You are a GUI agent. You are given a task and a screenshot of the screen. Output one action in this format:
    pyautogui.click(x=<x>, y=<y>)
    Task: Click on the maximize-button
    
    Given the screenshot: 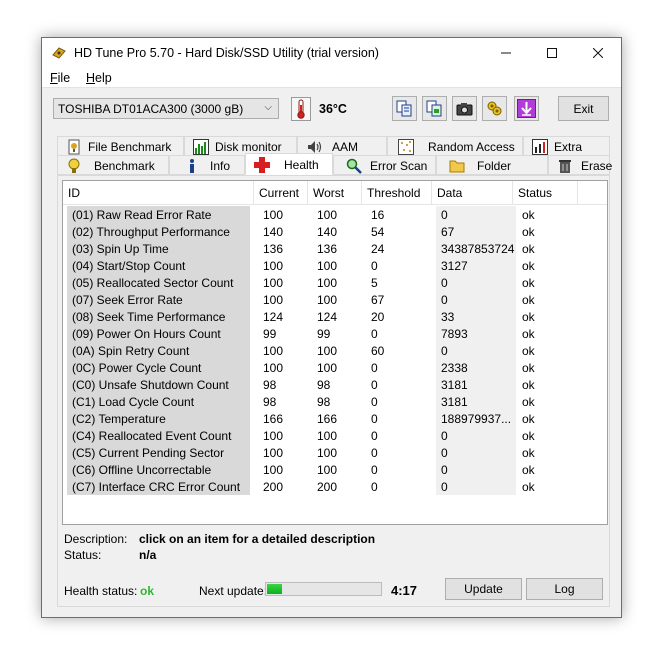 What is the action you would take?
    pyautogui.click(x=552, y=53)
    